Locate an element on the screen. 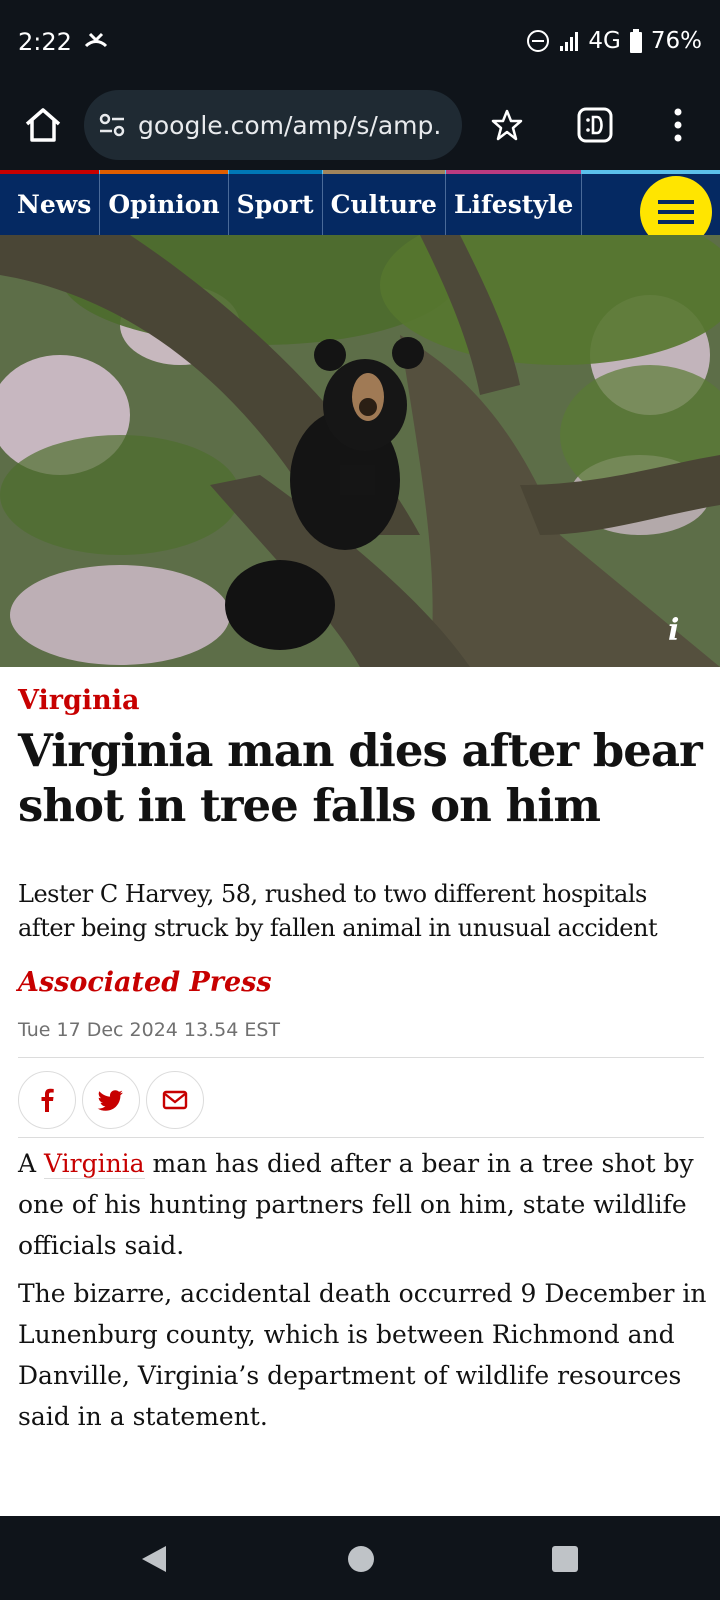 This screenshot has height=1600, width=720. section-nav: News Opinion Sport Culture Lifestyle is located at coordinates (360, 209).